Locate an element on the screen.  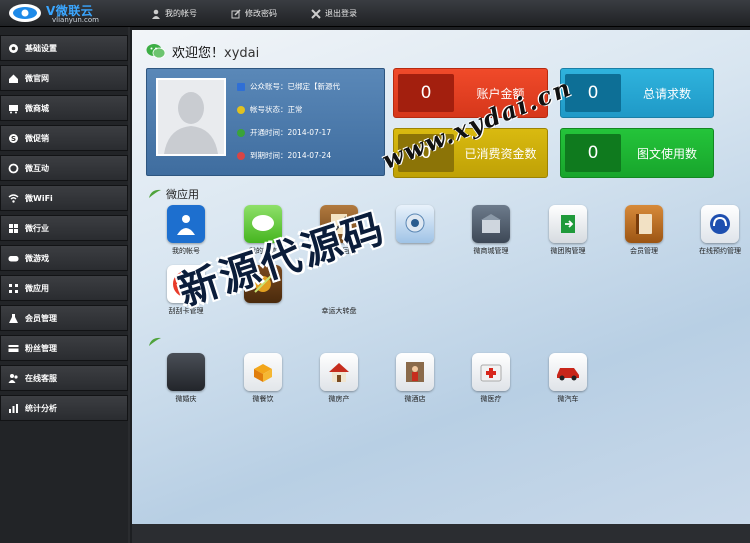
car-icon is located at coordinates (568, 372).